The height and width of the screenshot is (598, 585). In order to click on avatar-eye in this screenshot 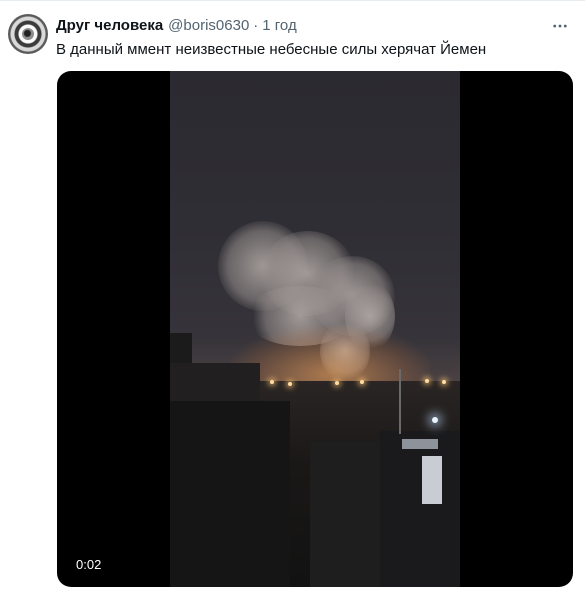, I will do `click(28, 34)`.